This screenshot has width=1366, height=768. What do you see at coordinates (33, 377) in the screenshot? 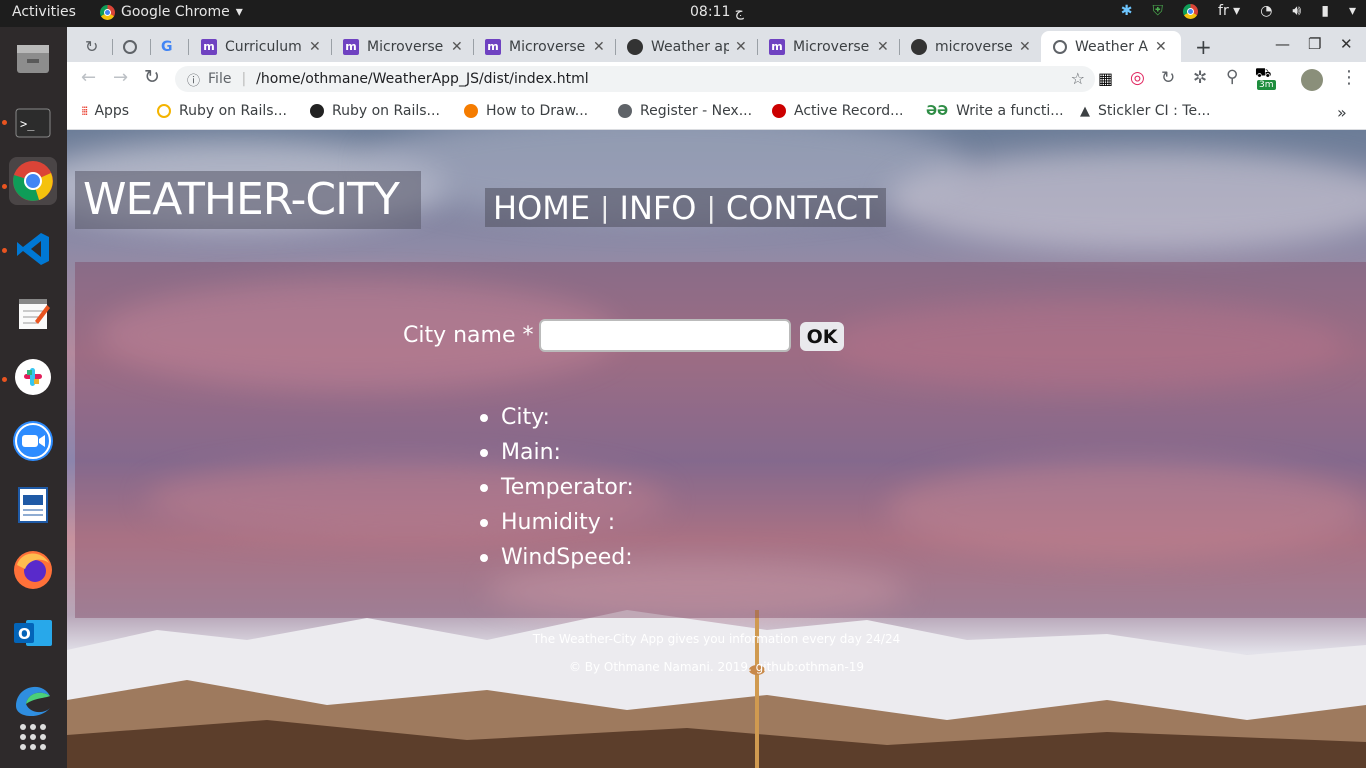
I see `slack-icon` at bounding box center [33, 377].